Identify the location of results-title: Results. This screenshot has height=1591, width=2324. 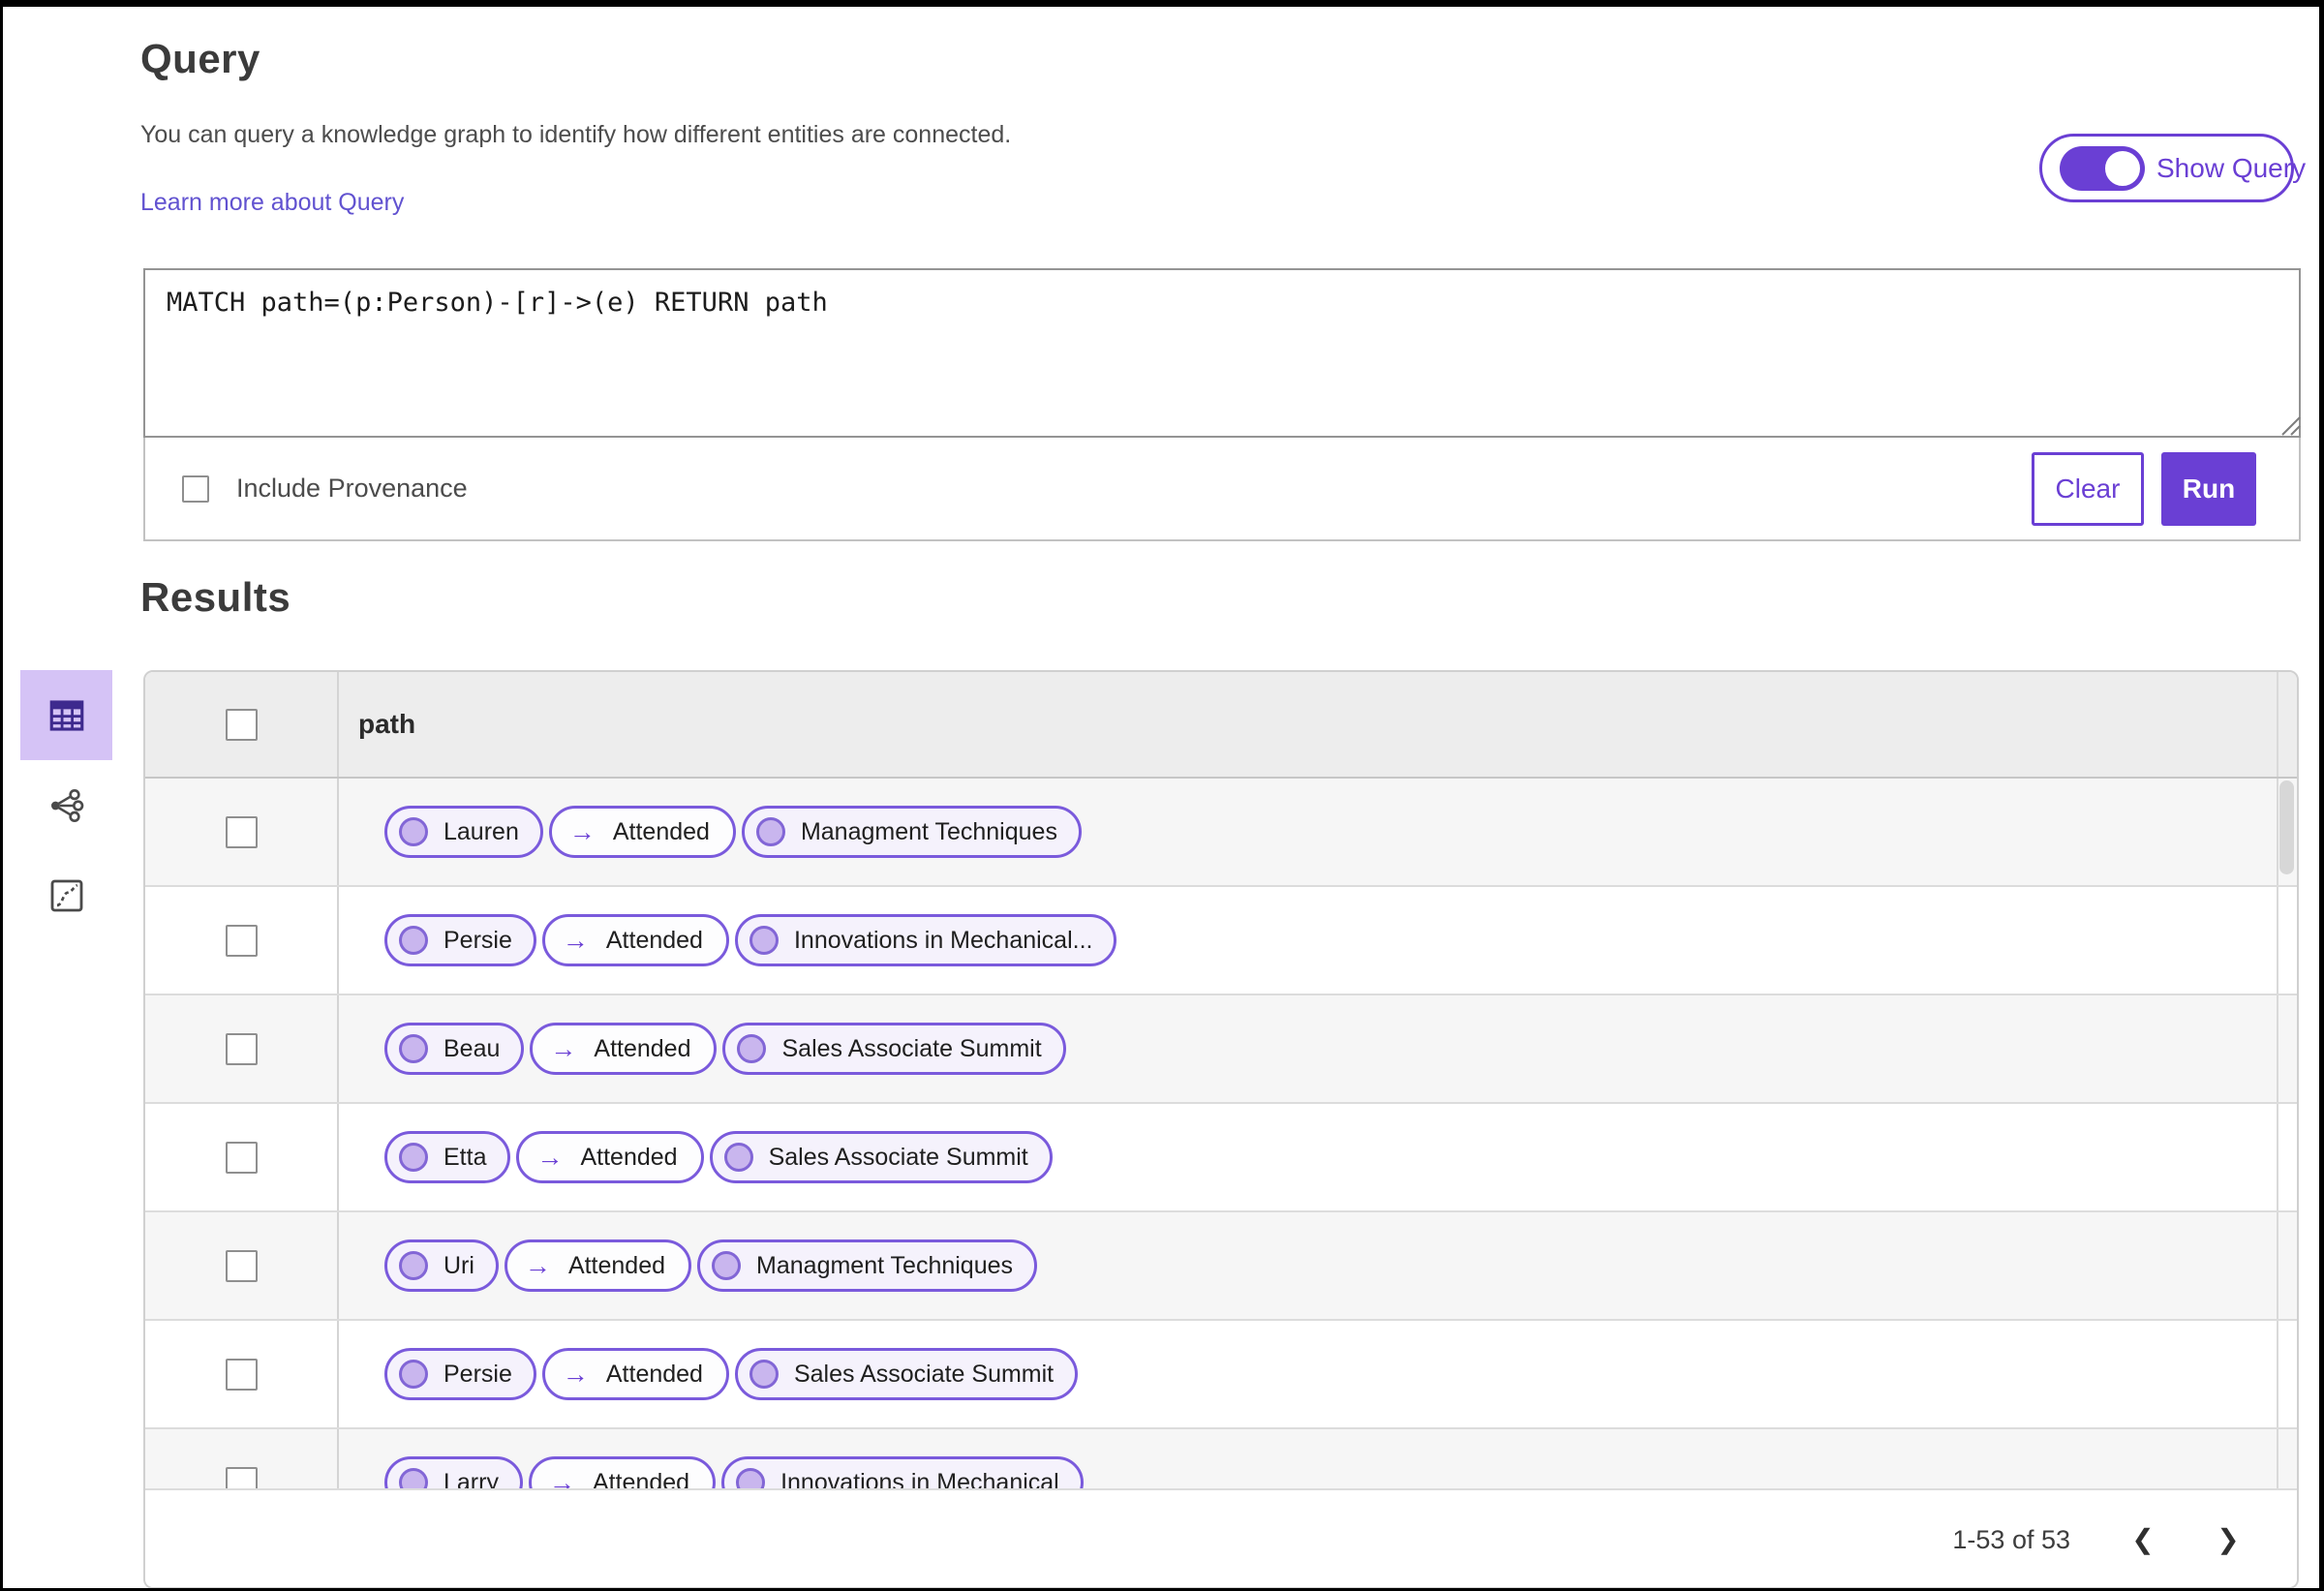
(215, 597).